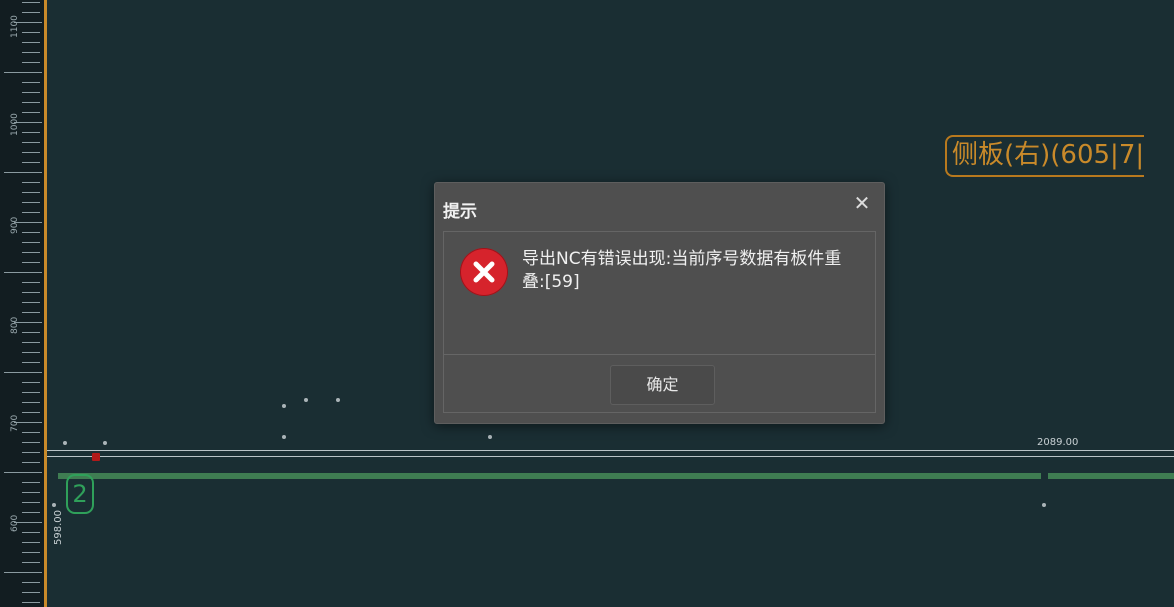  Describe the element at coordinates (682, 270) in the screenshot. I see `dialog-message: 导出NC有错误出现:当前序号数据有板件重叠:[59]` at that location.